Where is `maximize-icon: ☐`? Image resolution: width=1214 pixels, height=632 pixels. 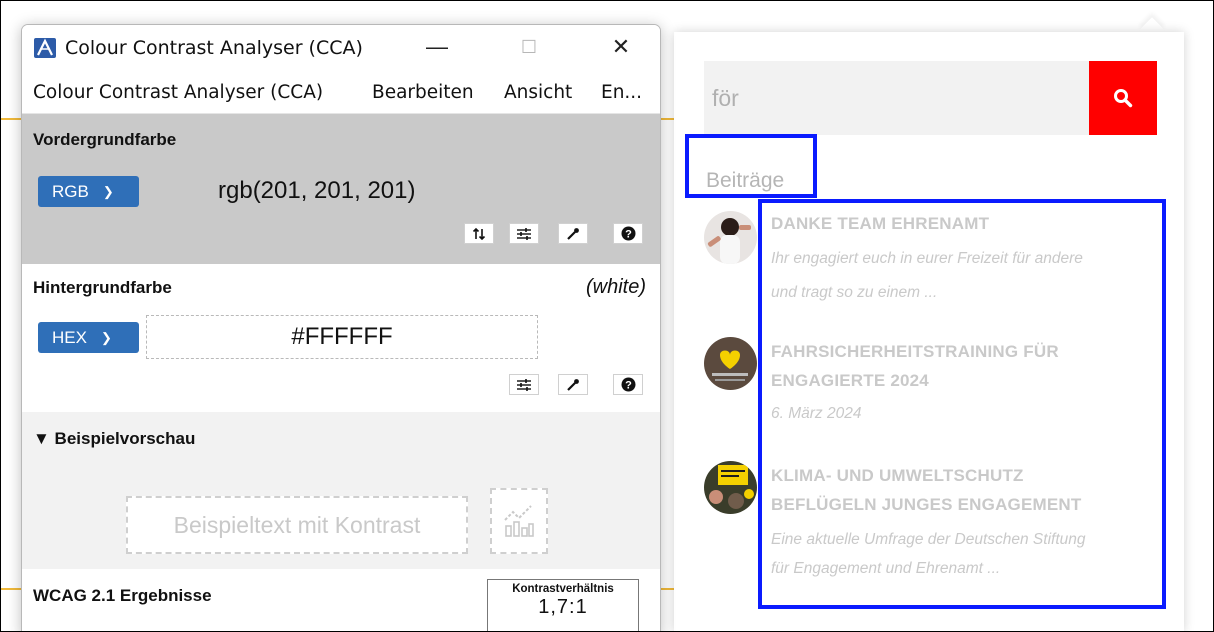
maximize-icon: ☐ is located at coordinates (529, 46).